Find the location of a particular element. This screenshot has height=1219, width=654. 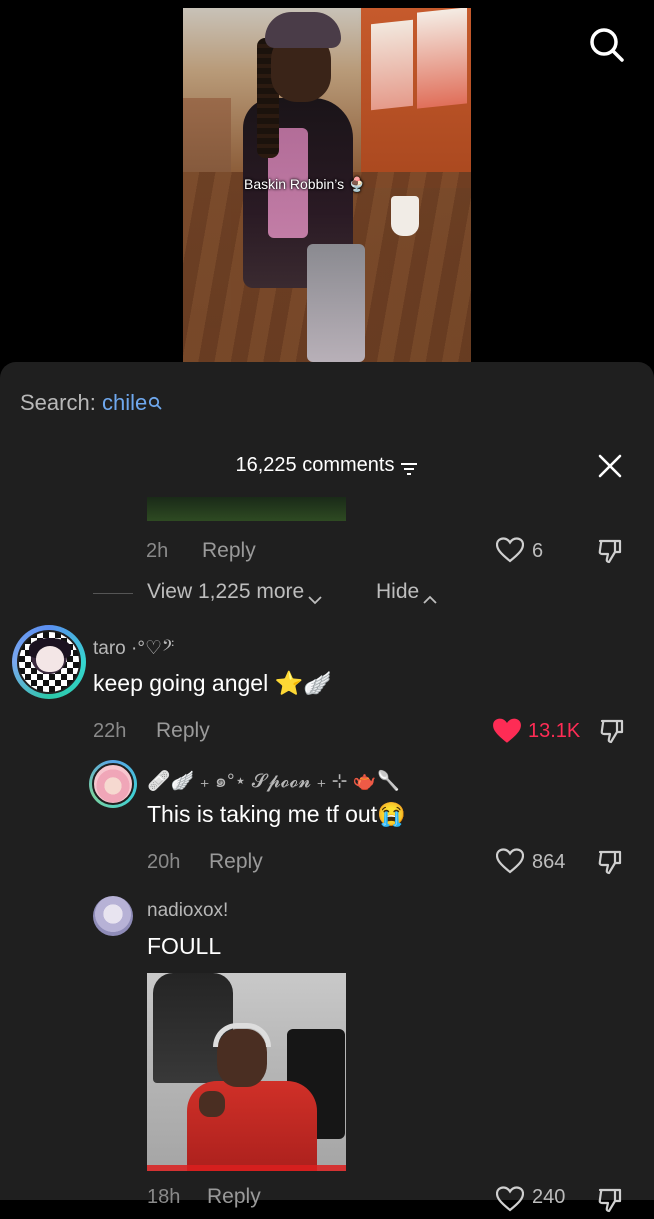

video-caption: Baskin Robbin’s 🍨 is located at coordinates (305, 184).